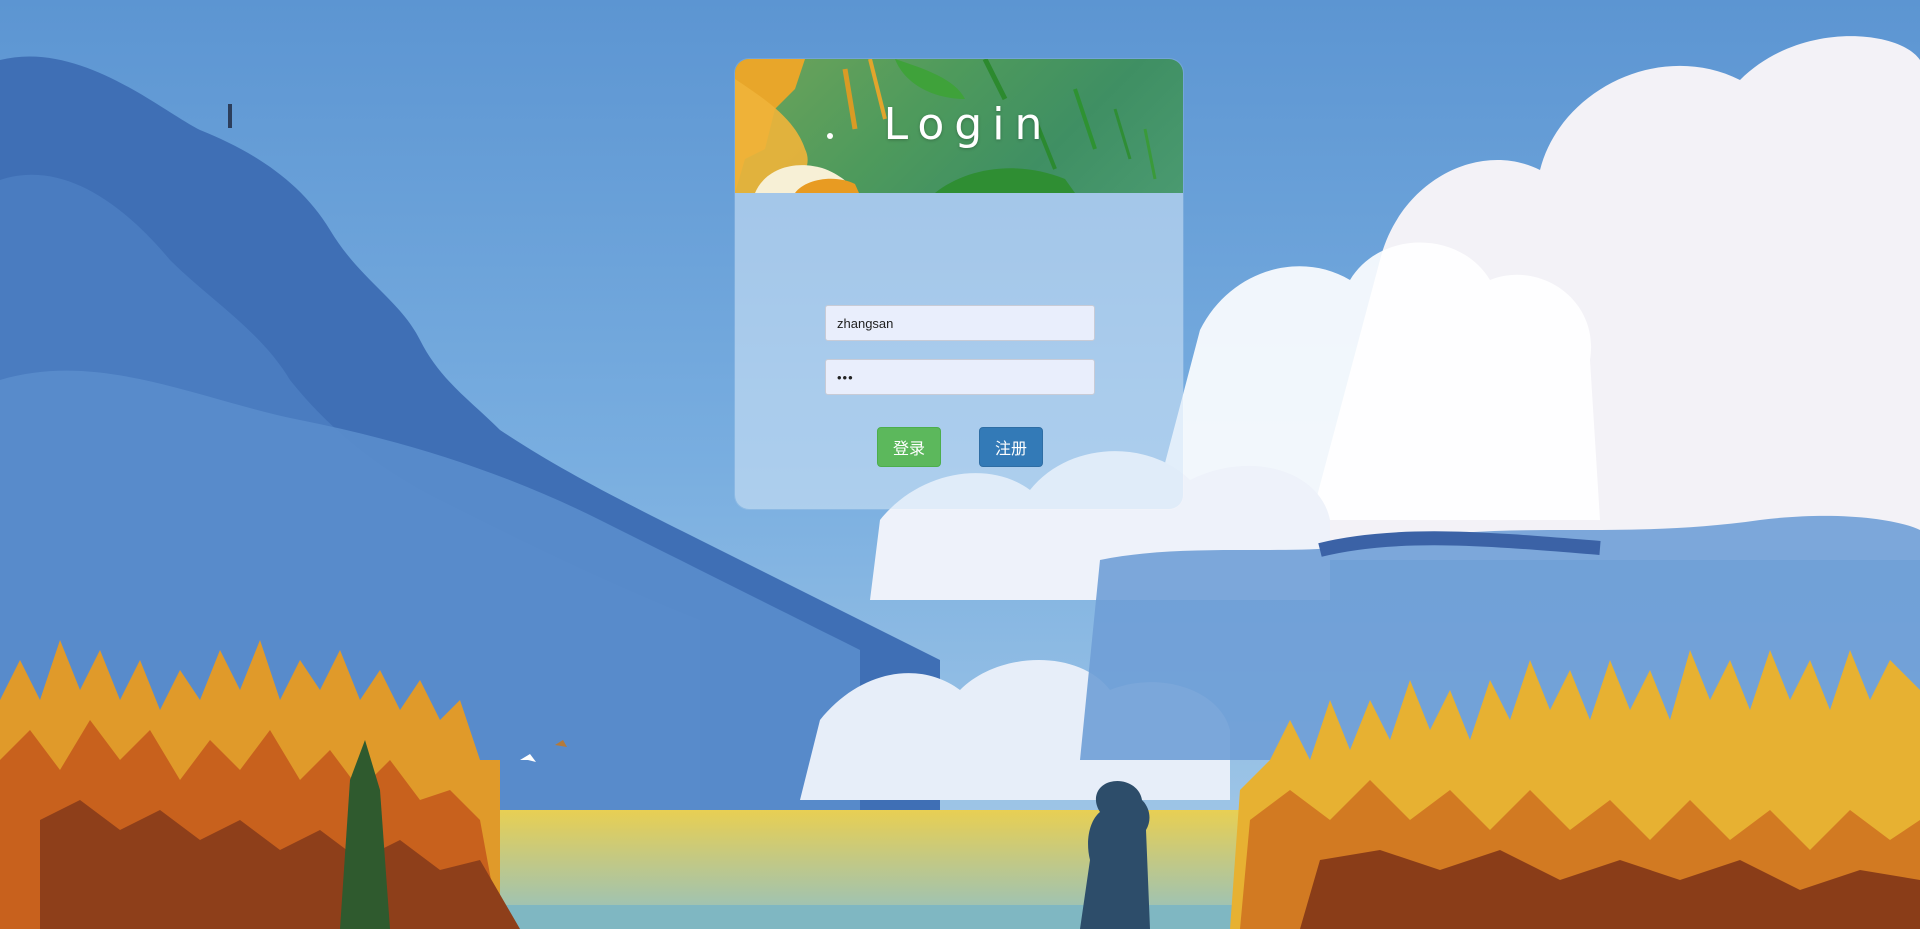 The width and height of the screenshot is (1920, 929). What do you see at coordinates (1011, 447) in the screenshot?
I see `register-button: 注册` at bounding box center [1011, 447].